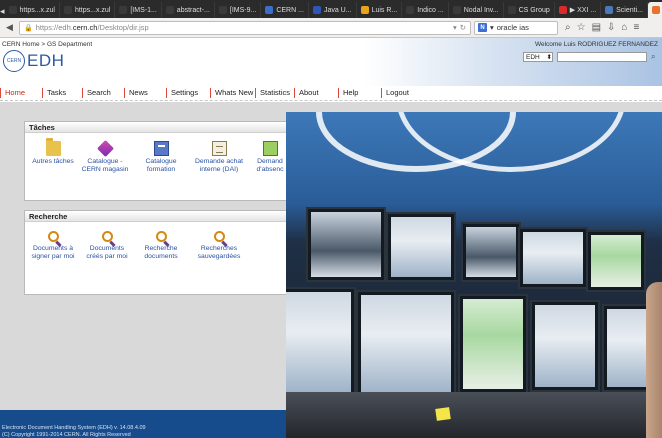 This screenshot has height=438, width=662. Describe the element at coordinates (54, 27) in the screenshot. I see `url-scheme: https://edh.` at that location.